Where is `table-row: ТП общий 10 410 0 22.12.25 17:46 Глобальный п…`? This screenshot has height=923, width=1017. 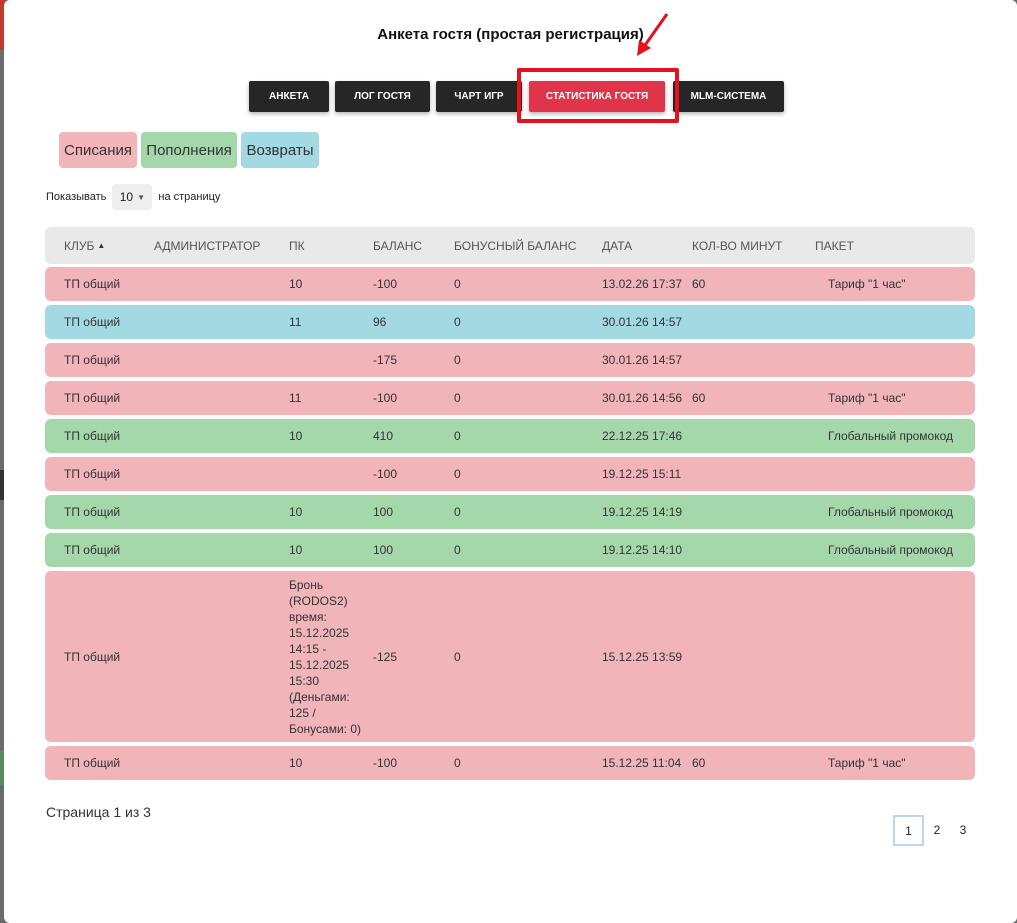 table-row: ТП общий 10 410 0 22.12.25 17:46 Глобальный п… is located at coordinates (510, 436).